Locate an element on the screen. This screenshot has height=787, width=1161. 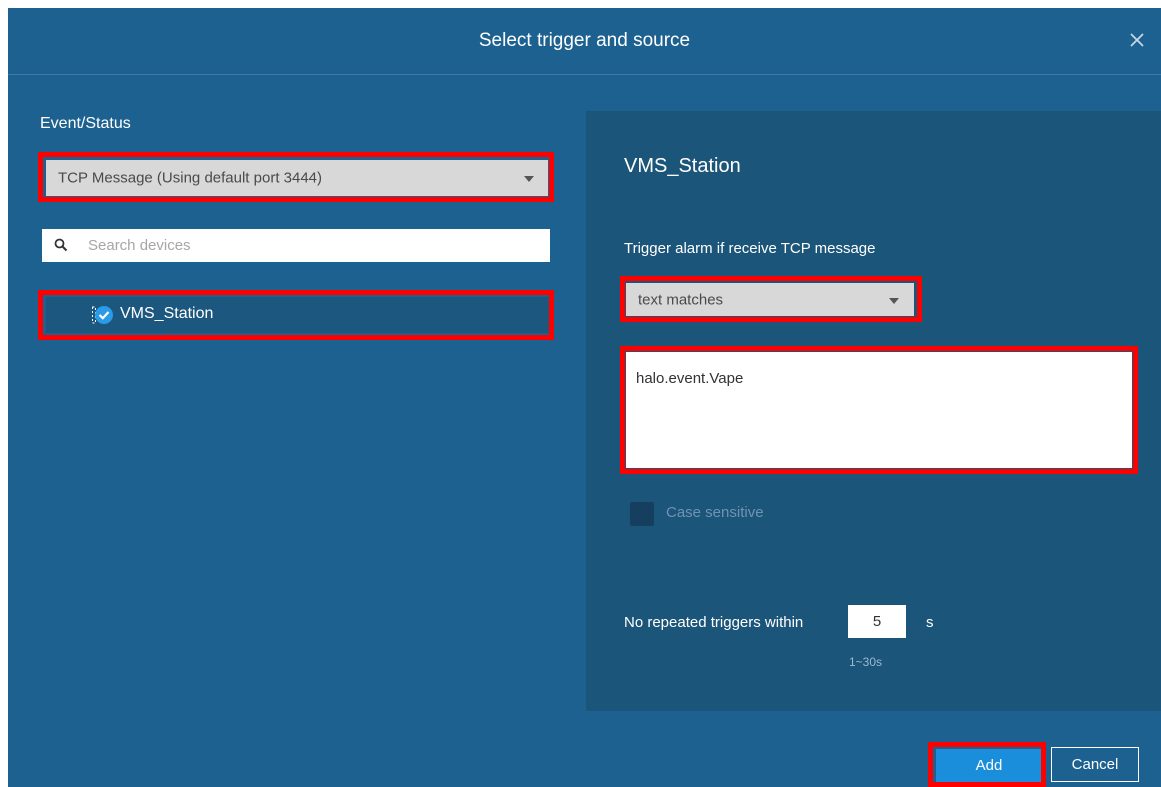
search-icon is located at coordinates (61, 245).